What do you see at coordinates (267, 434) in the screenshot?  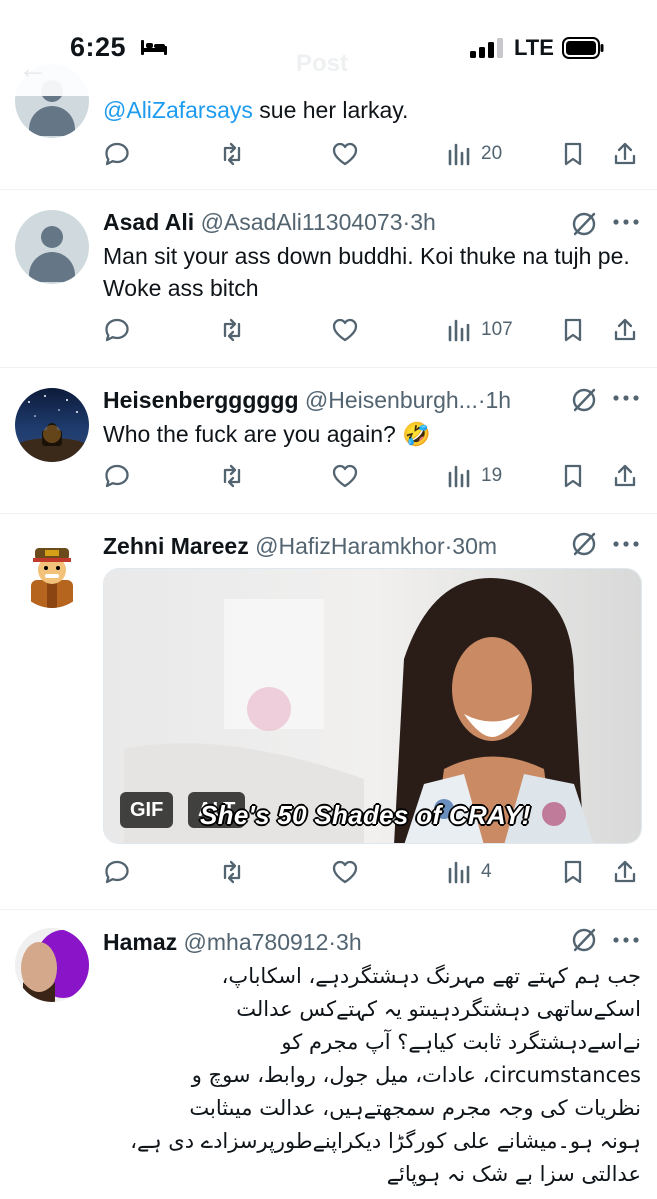 I see `tweet-text: Who the fuck are you again? 🤣` at bounding box center [267, 434].